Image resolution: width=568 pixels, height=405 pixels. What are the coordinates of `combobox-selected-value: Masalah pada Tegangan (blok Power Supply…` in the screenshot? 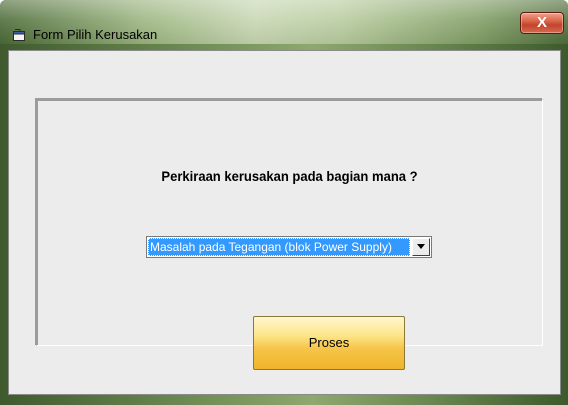 It's located at (279, 247).